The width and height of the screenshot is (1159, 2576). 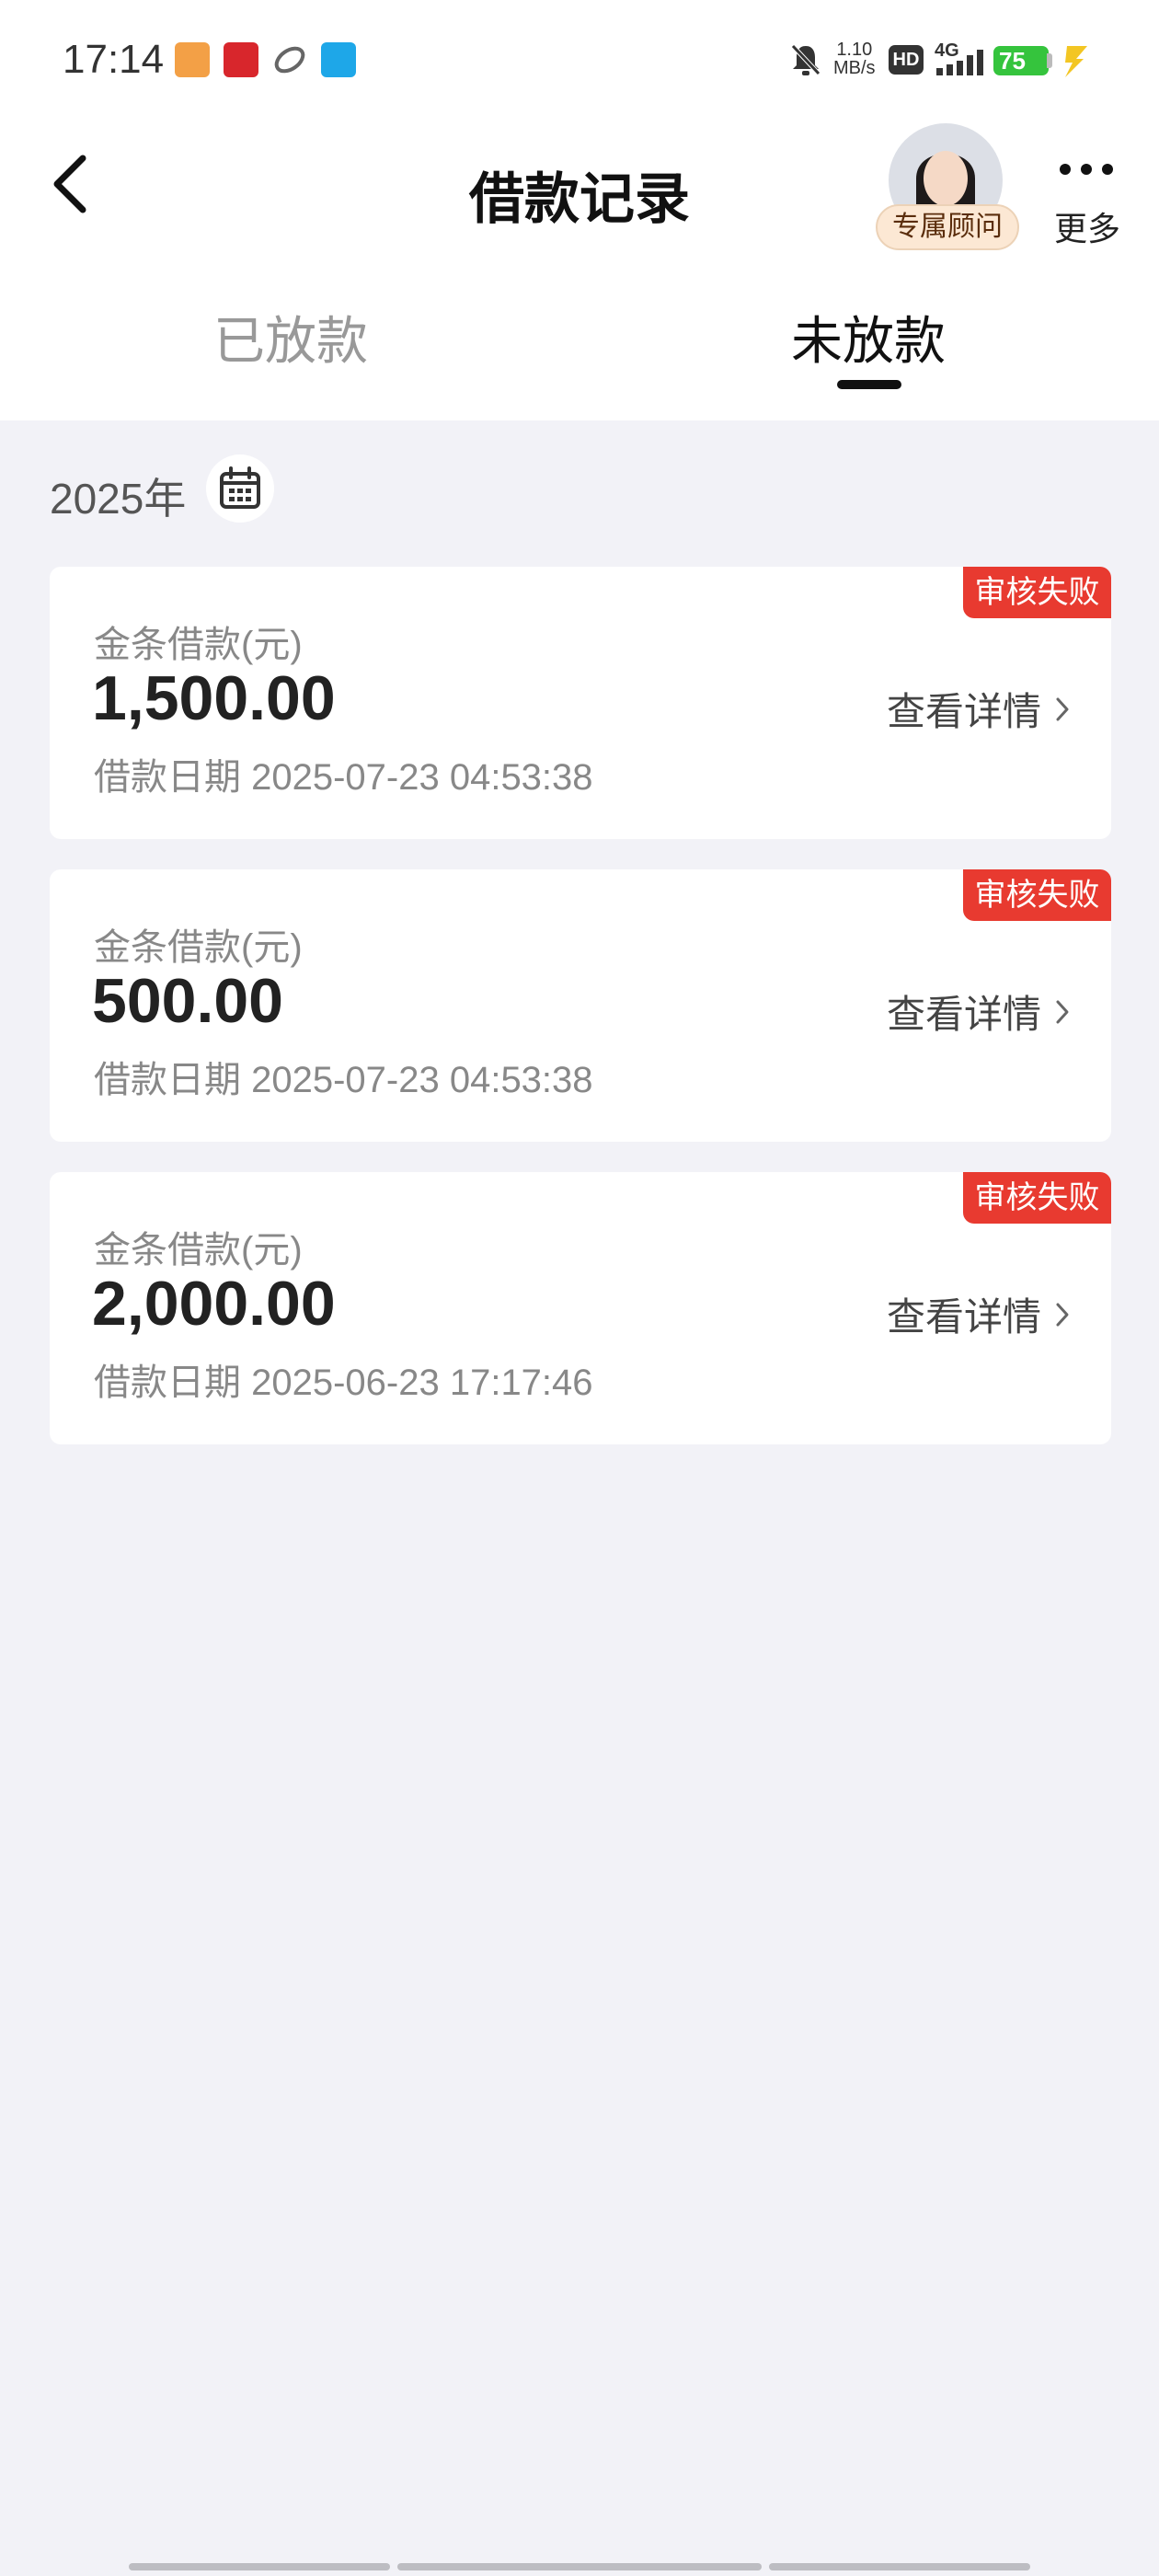 What do you see at coordinates (1049, 60) in the screenshot?
I see `battery-tip` at bounding box center [1049, 60].